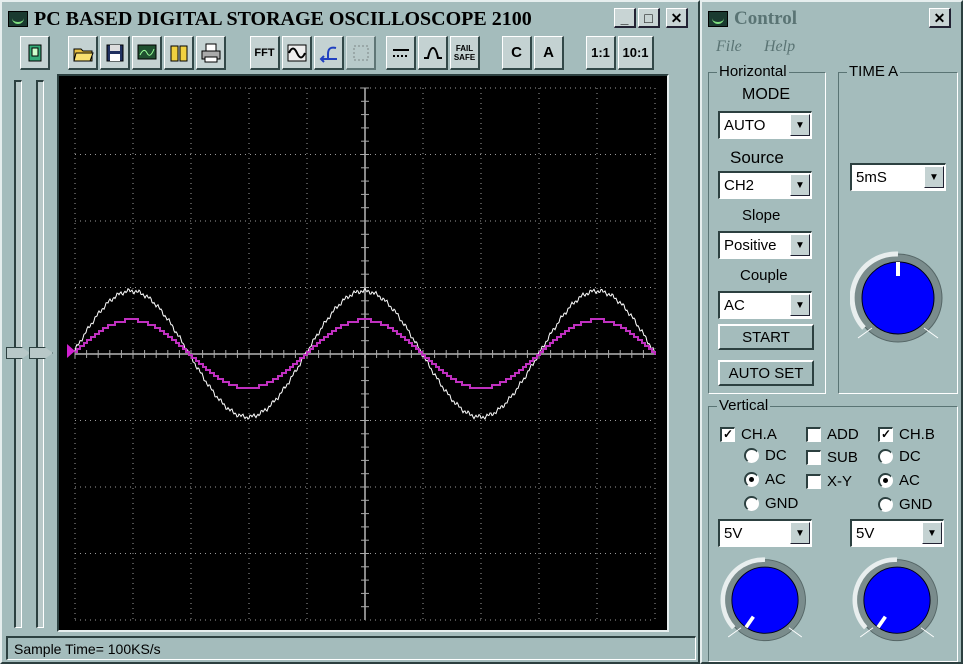 The height and width of the screenshot is (664, 963). What do you see at coordinates (779, 47) in the screenshot?
I see `menu-help: Help` at bounding box center [779, 47].